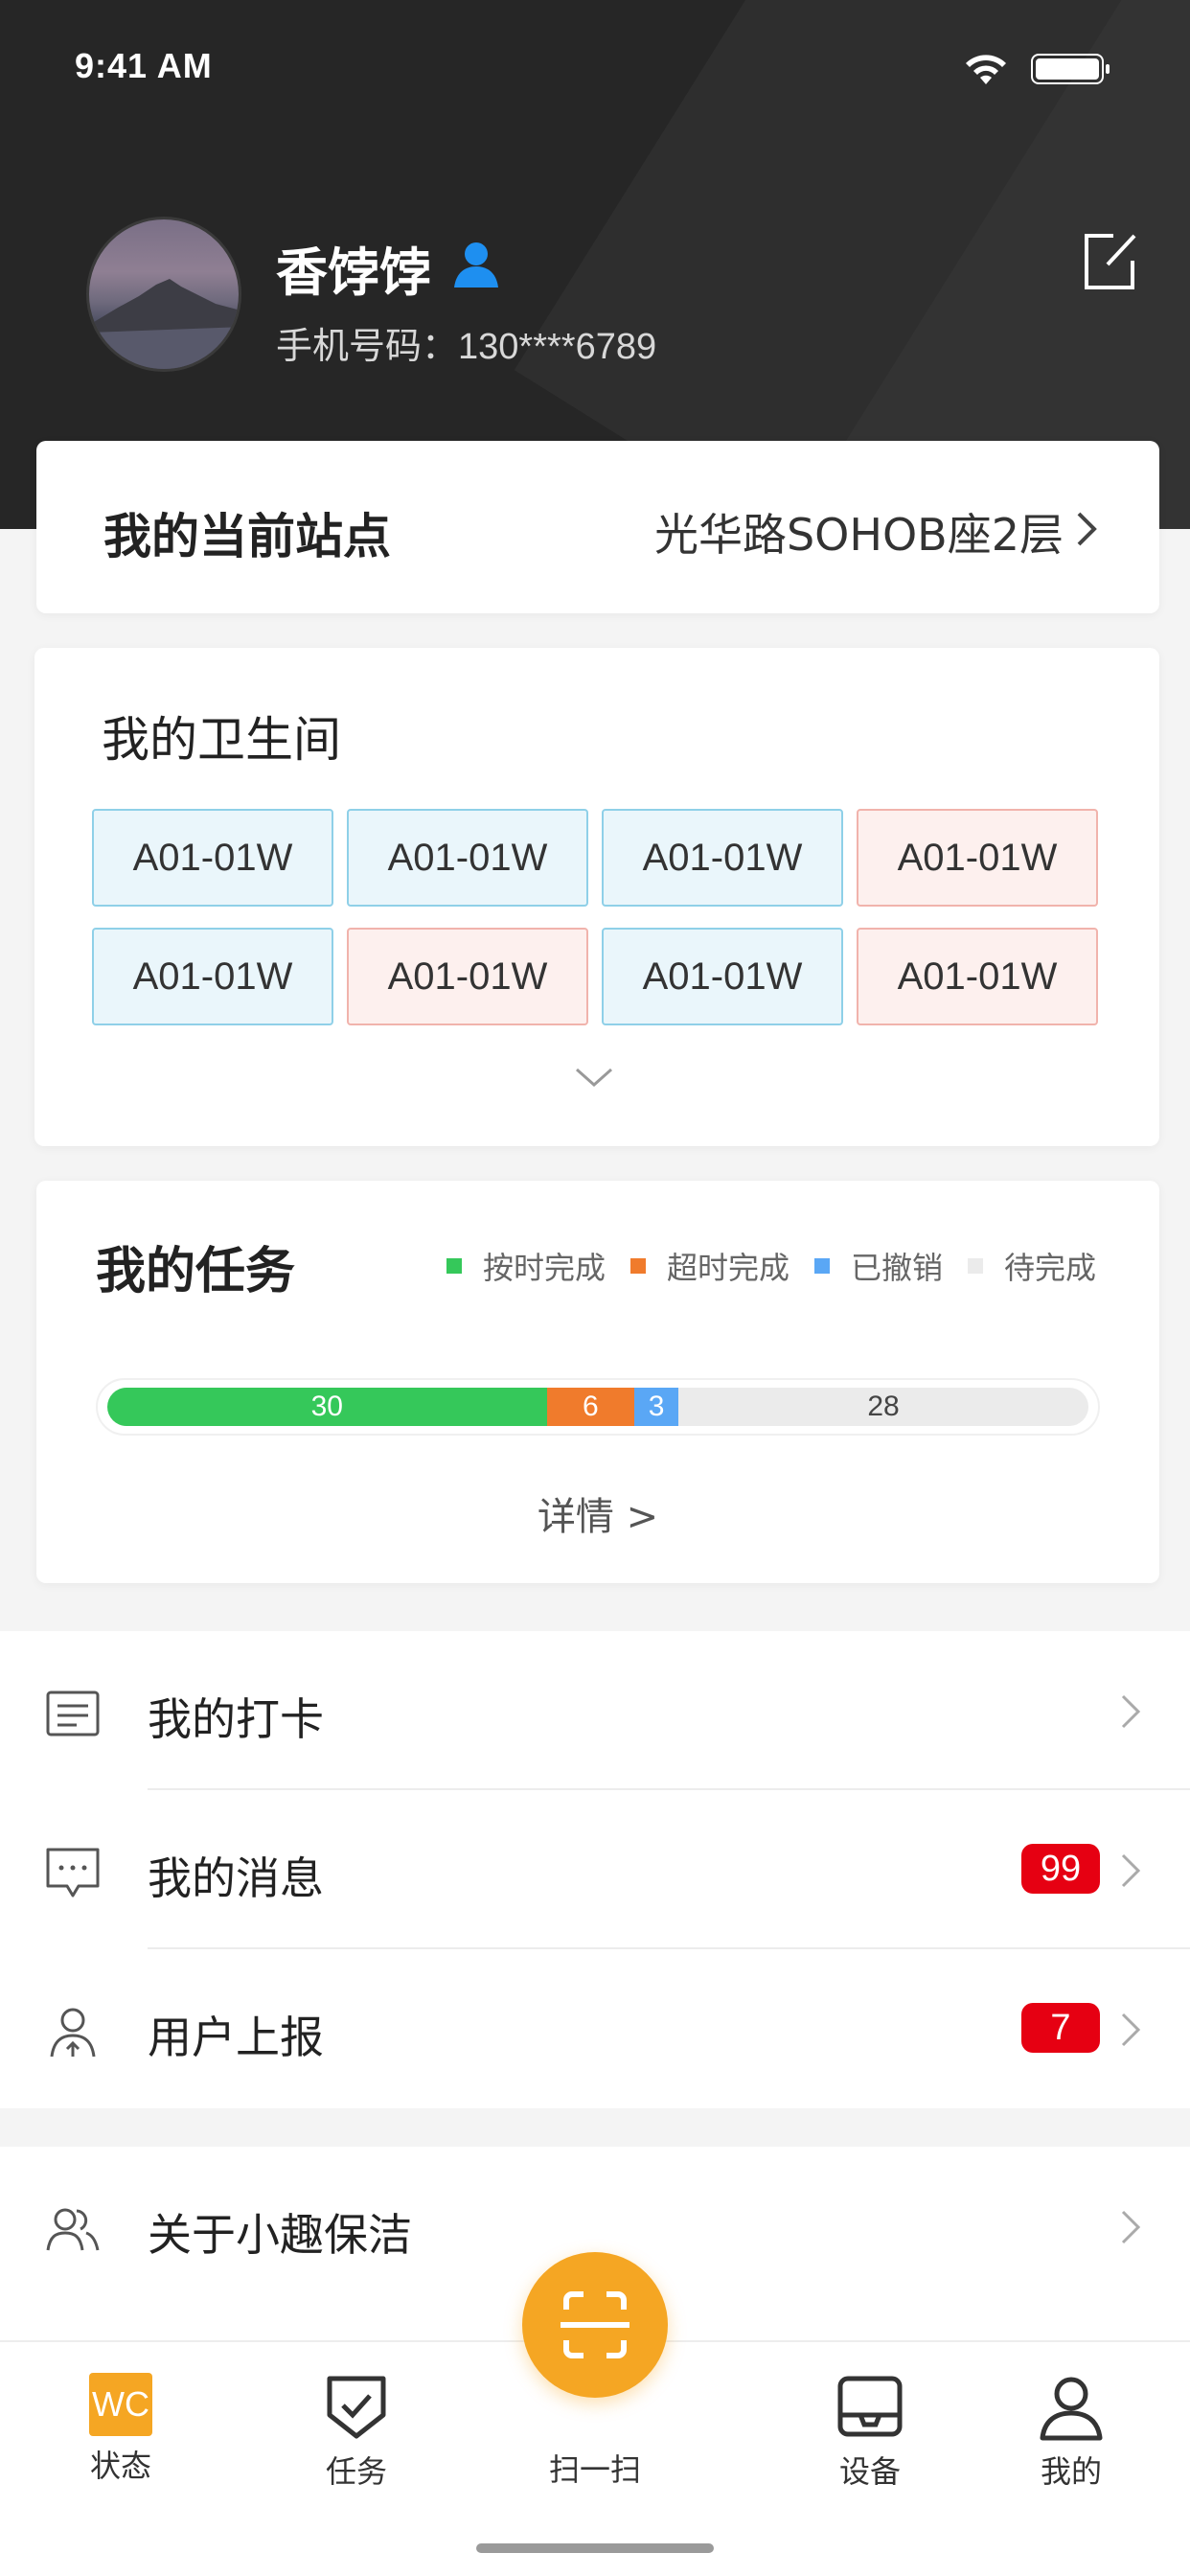 The width and height of the screenshot is (1190, 2576). What do you see at coordinates (1061, 1869) in the screenshot?
I see `notification-badge: 99` at bounding box center [1061, 1869].